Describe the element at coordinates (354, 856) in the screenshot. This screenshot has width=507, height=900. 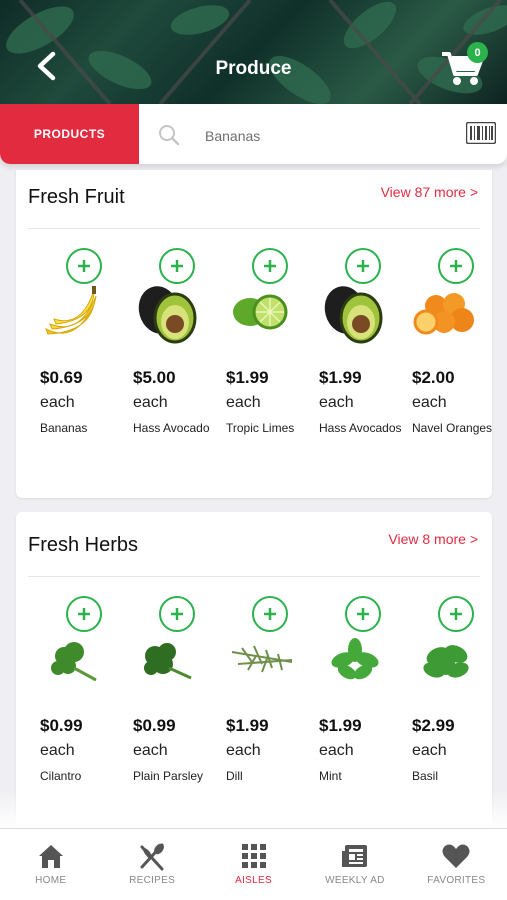
I see `newspaper-icon` at that location.